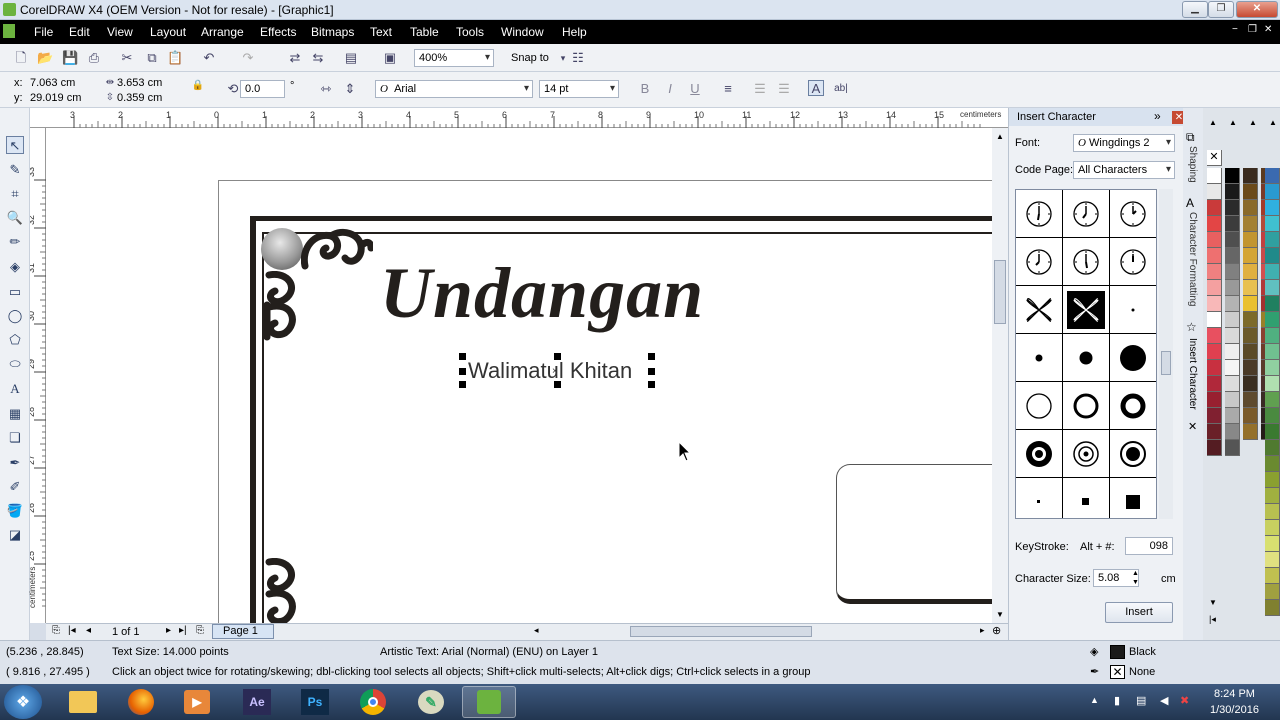 The width and height of the screenshot is (1280, 720). I want to click on close-button: ✕, so click(1257, 9).